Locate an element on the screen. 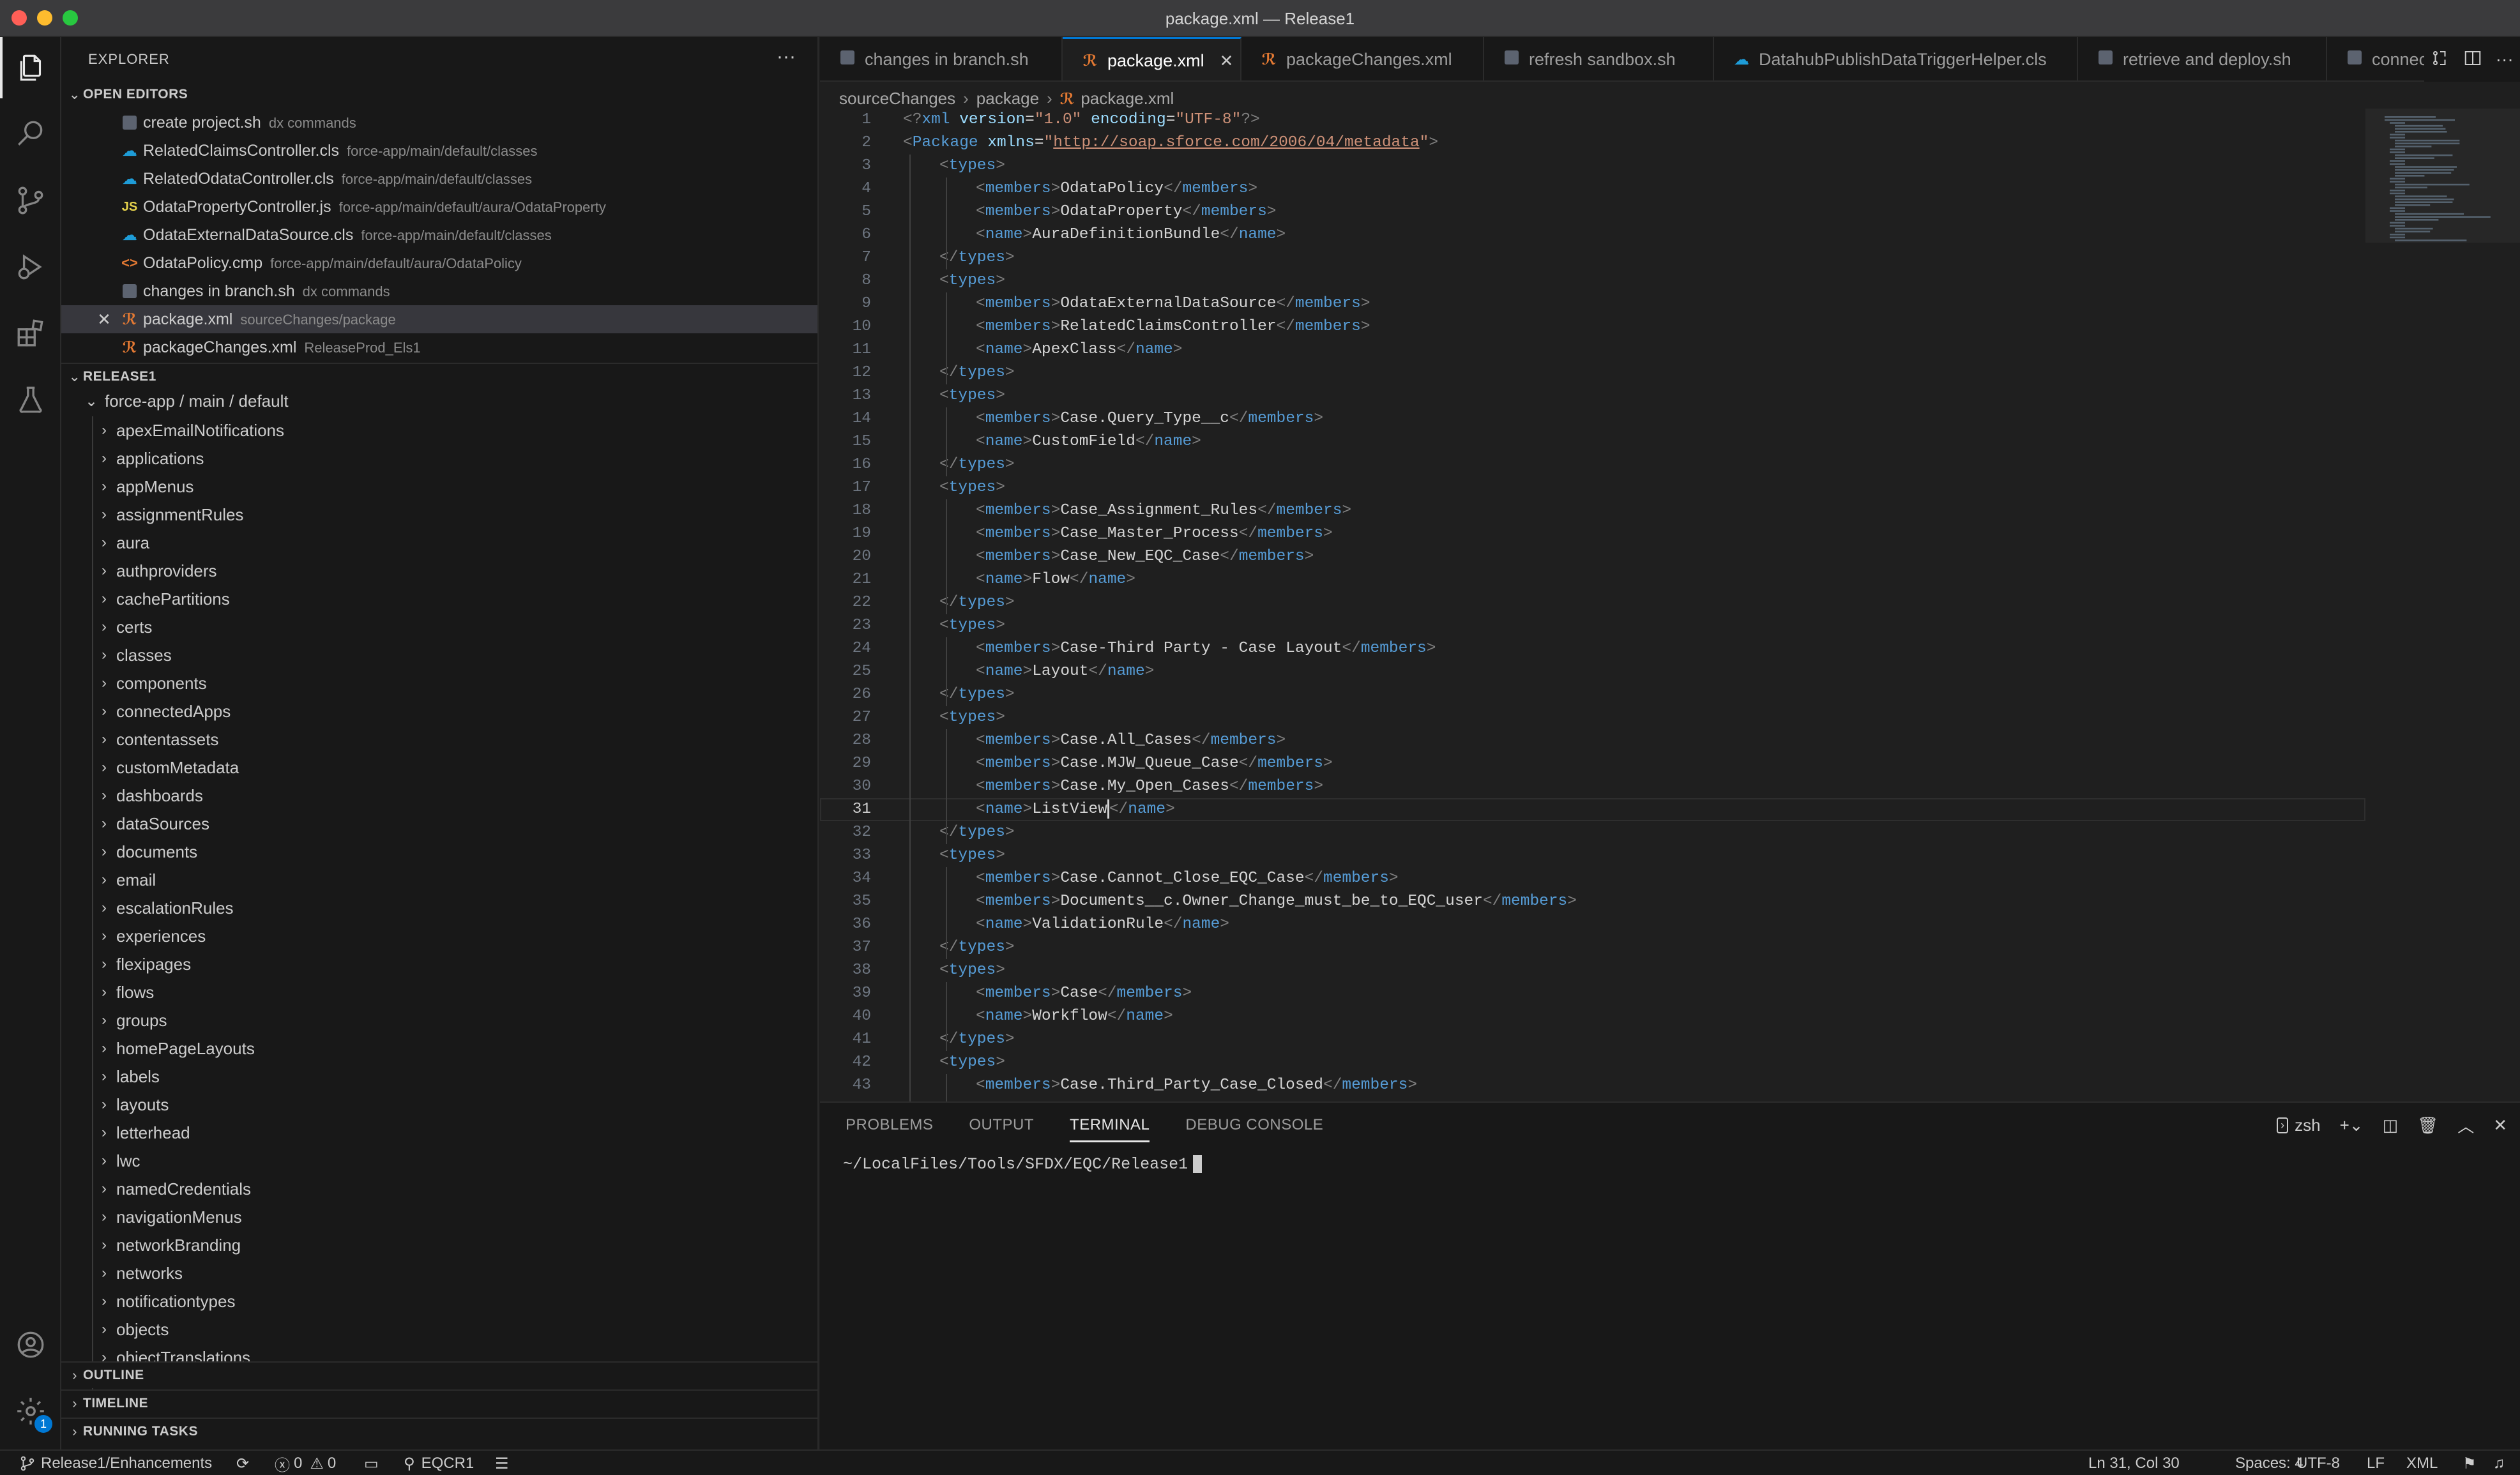 The height and width of the screenshot is (1475, 2520). code-line: 19 <members>Case_Master_Process</members> is located at coordinates (1592, 533).